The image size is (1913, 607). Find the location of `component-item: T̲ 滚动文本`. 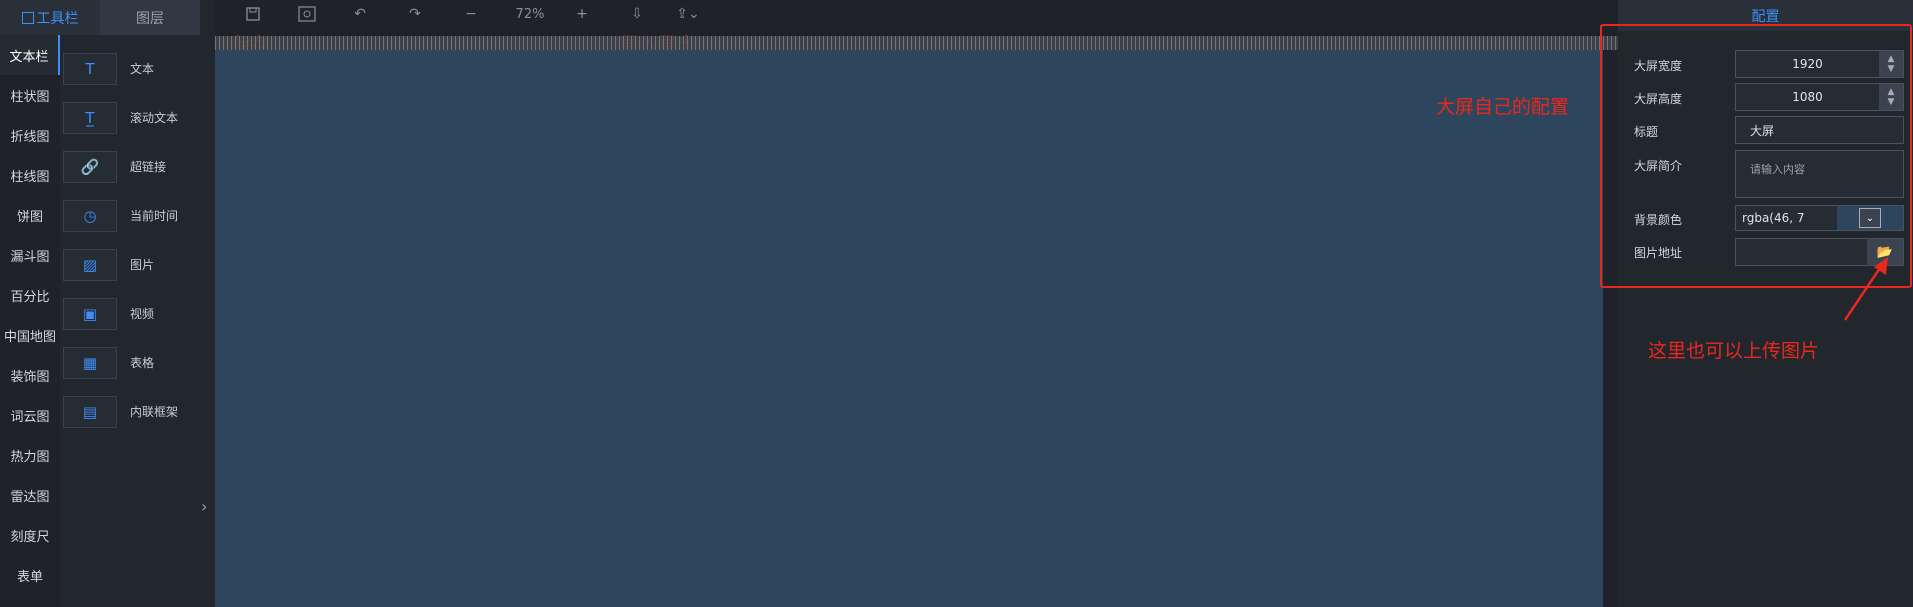

component-item: T̲ 滚动文本 is located at coordinates (138, 117).